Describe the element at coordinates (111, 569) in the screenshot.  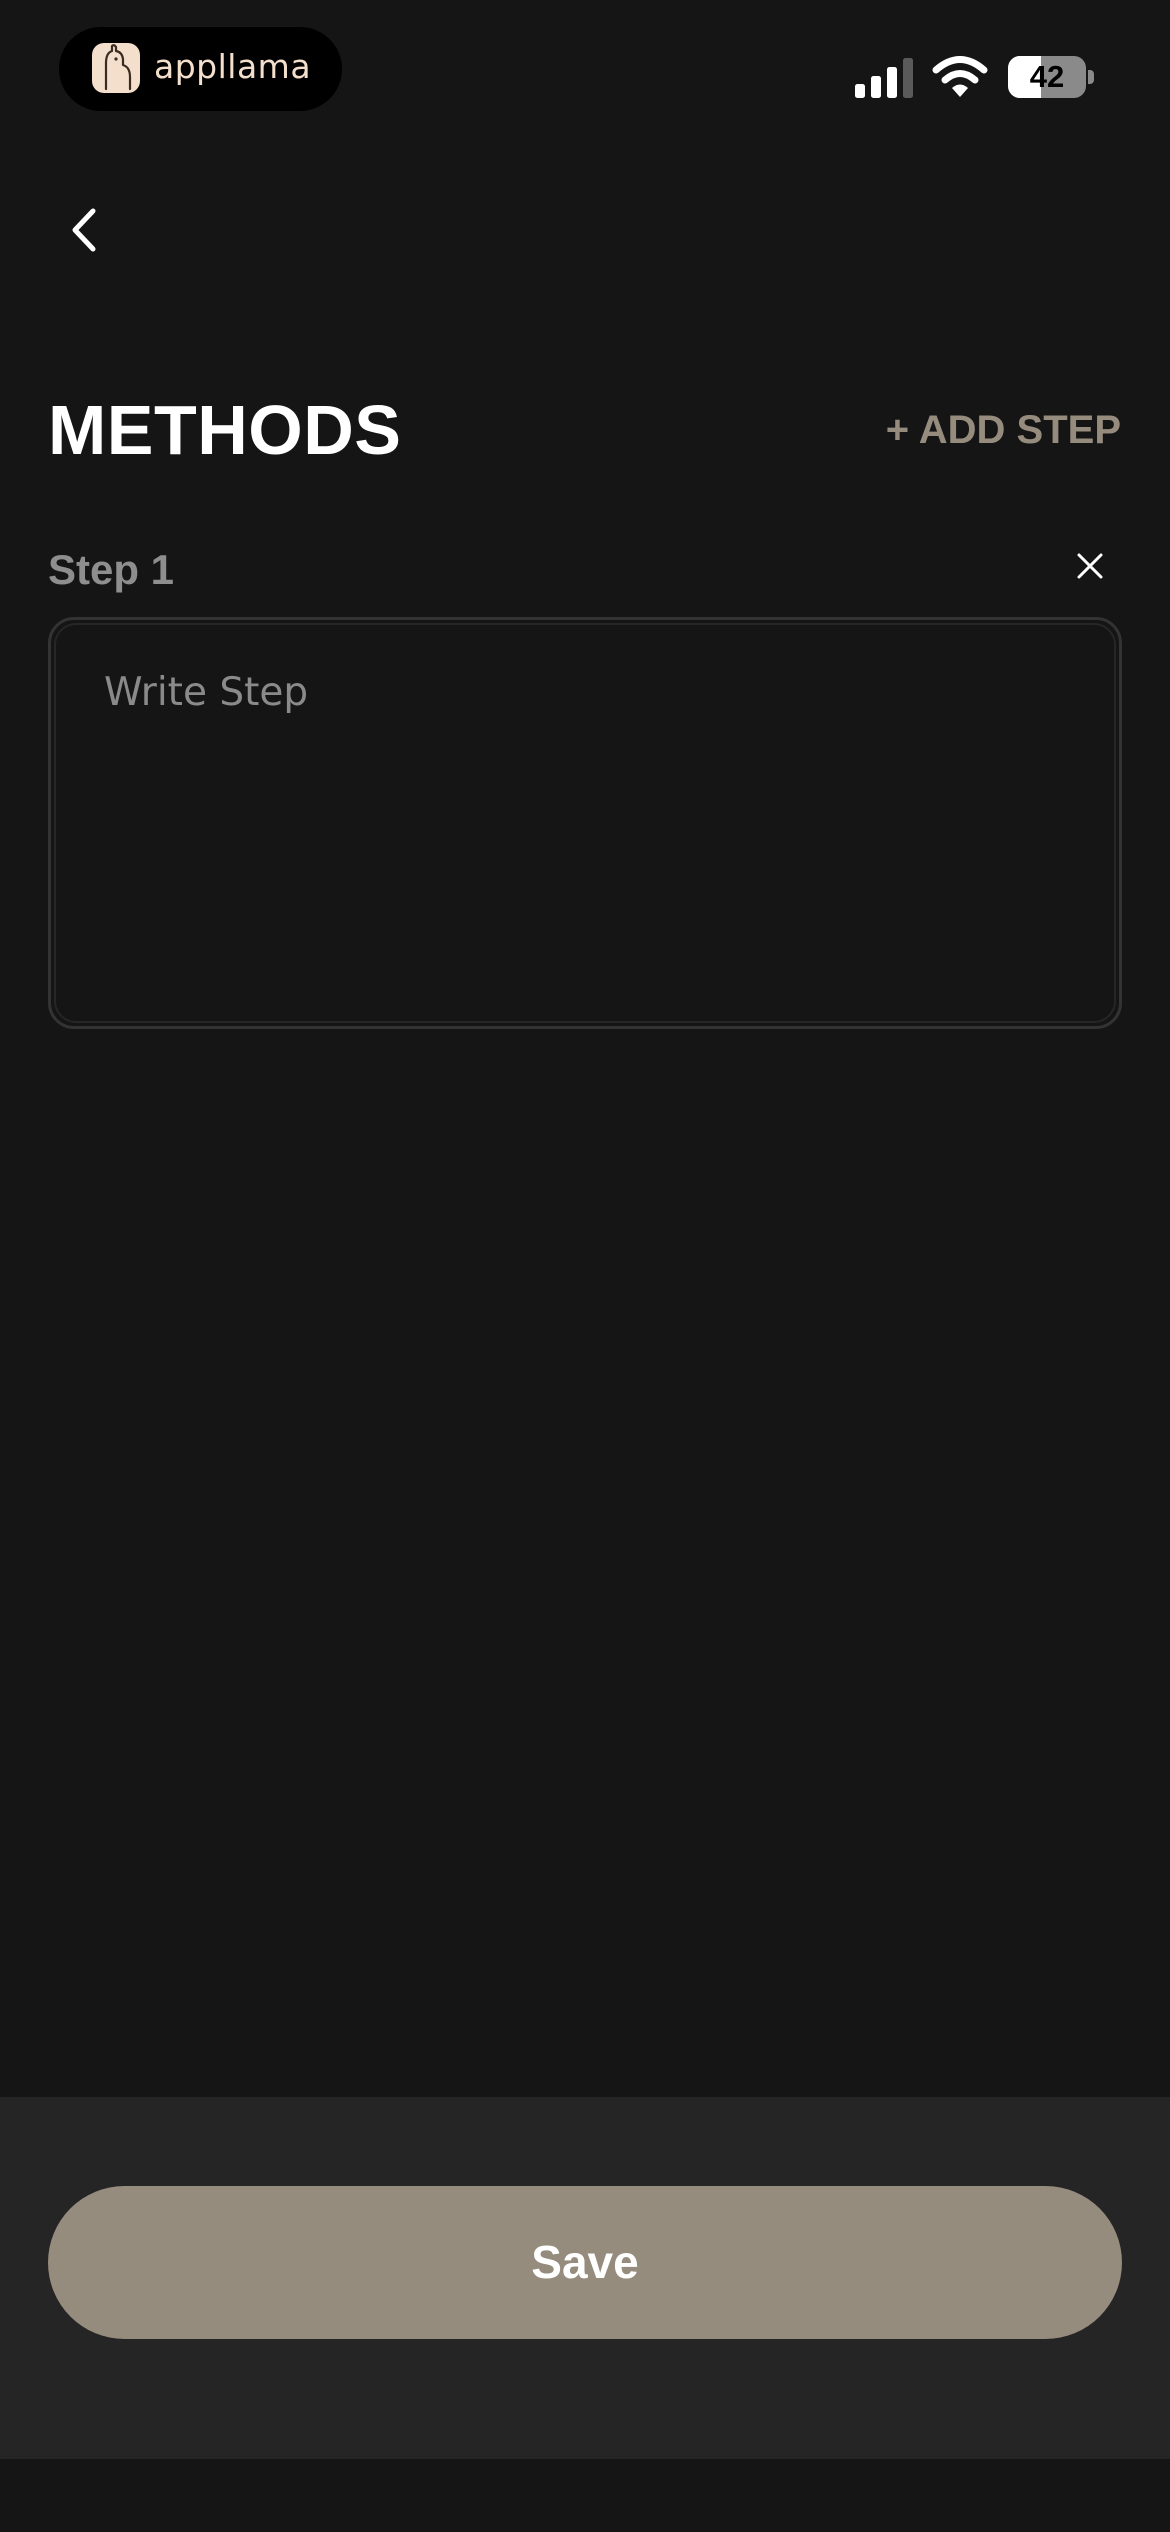
I see `step-label: Step 1` at that location.